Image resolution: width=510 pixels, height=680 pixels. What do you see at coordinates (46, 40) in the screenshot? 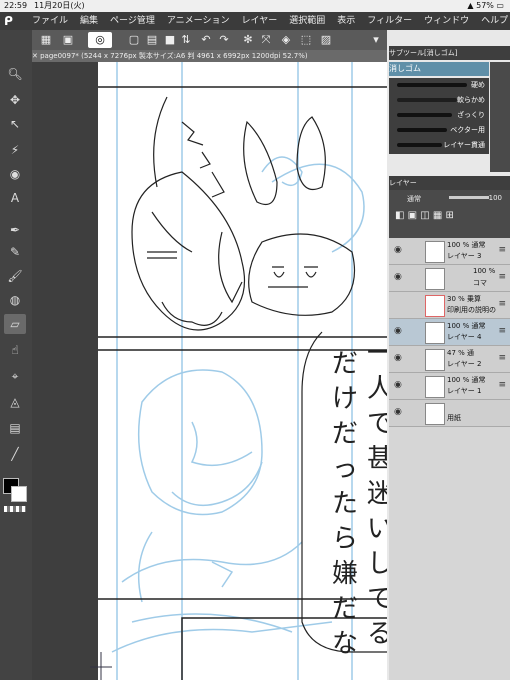
I see `grid-icon: ▦` at bounding box center [46, 40].